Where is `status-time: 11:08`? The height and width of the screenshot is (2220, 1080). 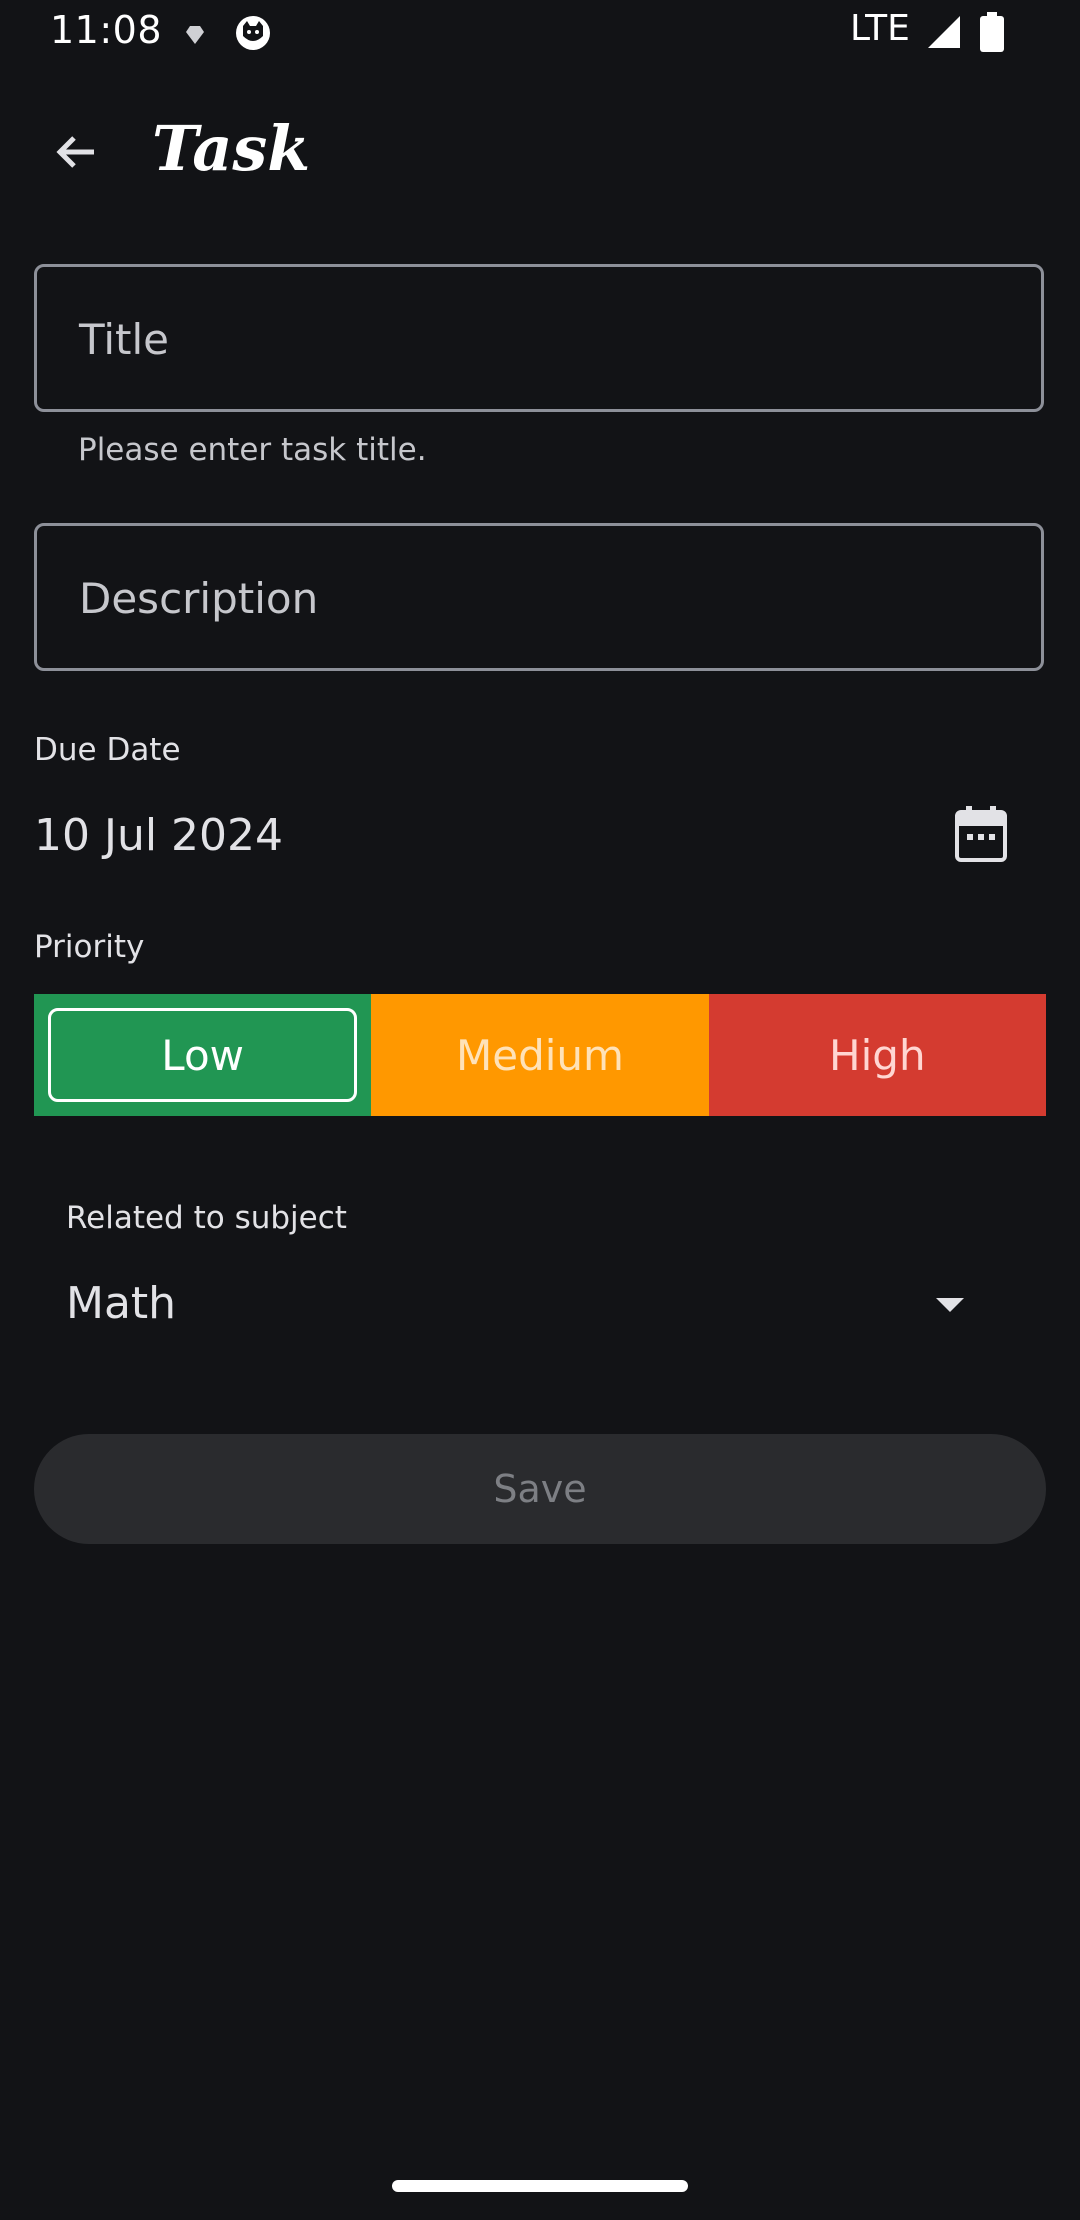
status-time: 11:08 is located at coordinates (106, 30).